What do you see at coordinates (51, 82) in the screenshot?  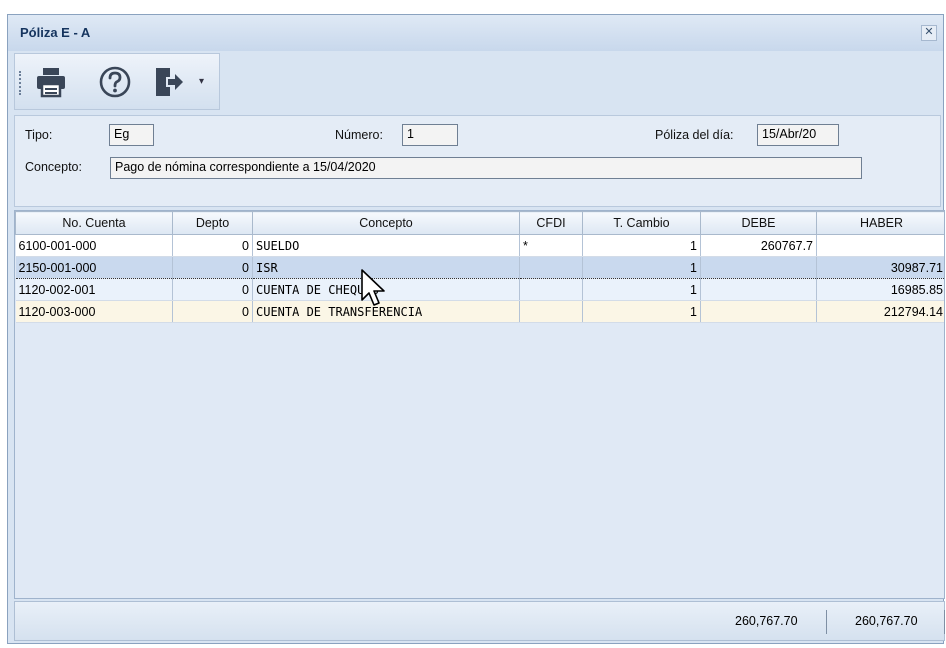 I see `print-icon` at bounding box center [51, 82].